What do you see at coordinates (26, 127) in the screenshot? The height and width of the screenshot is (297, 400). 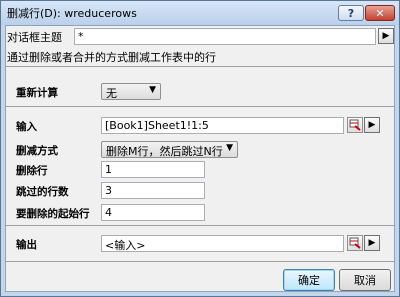 I see `input-label: 输入` at bounding box center [26, 127].